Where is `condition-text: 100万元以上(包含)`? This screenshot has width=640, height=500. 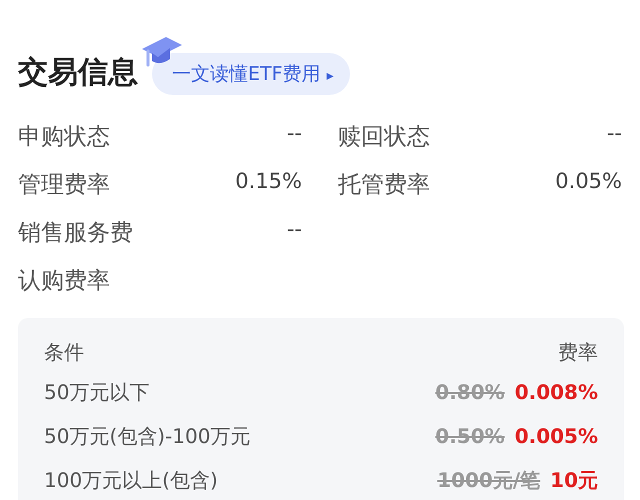 condition-text: 100万元以上(包含) is located at coordinates (131, 480).